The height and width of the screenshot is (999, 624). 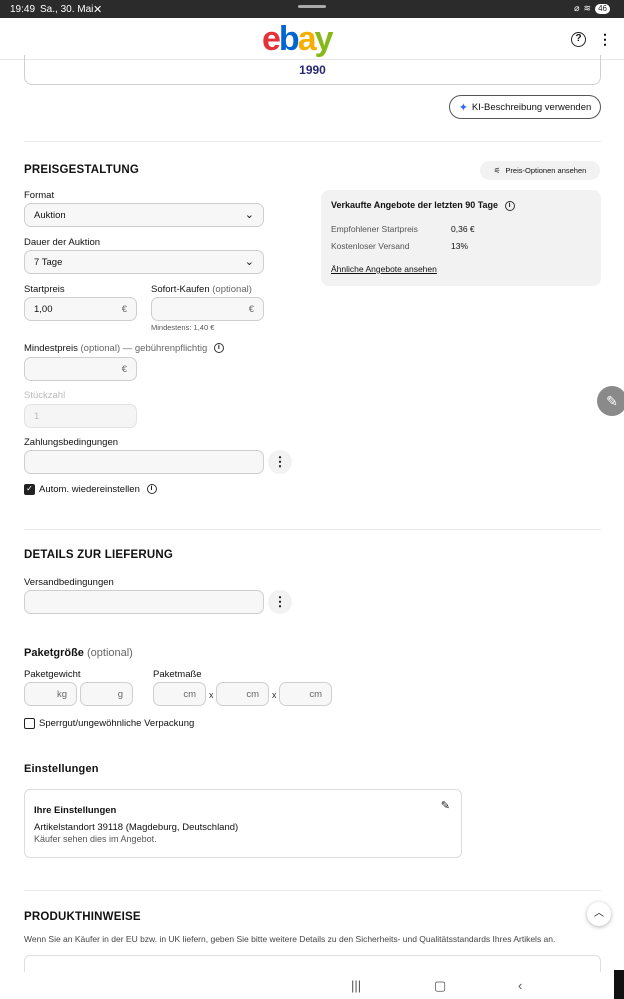 What do you see at coordinates (82, 917) in the screenshot?
I see `product-notes-title: PRODUKTHINWEISE` at bounding box center [82, 917].